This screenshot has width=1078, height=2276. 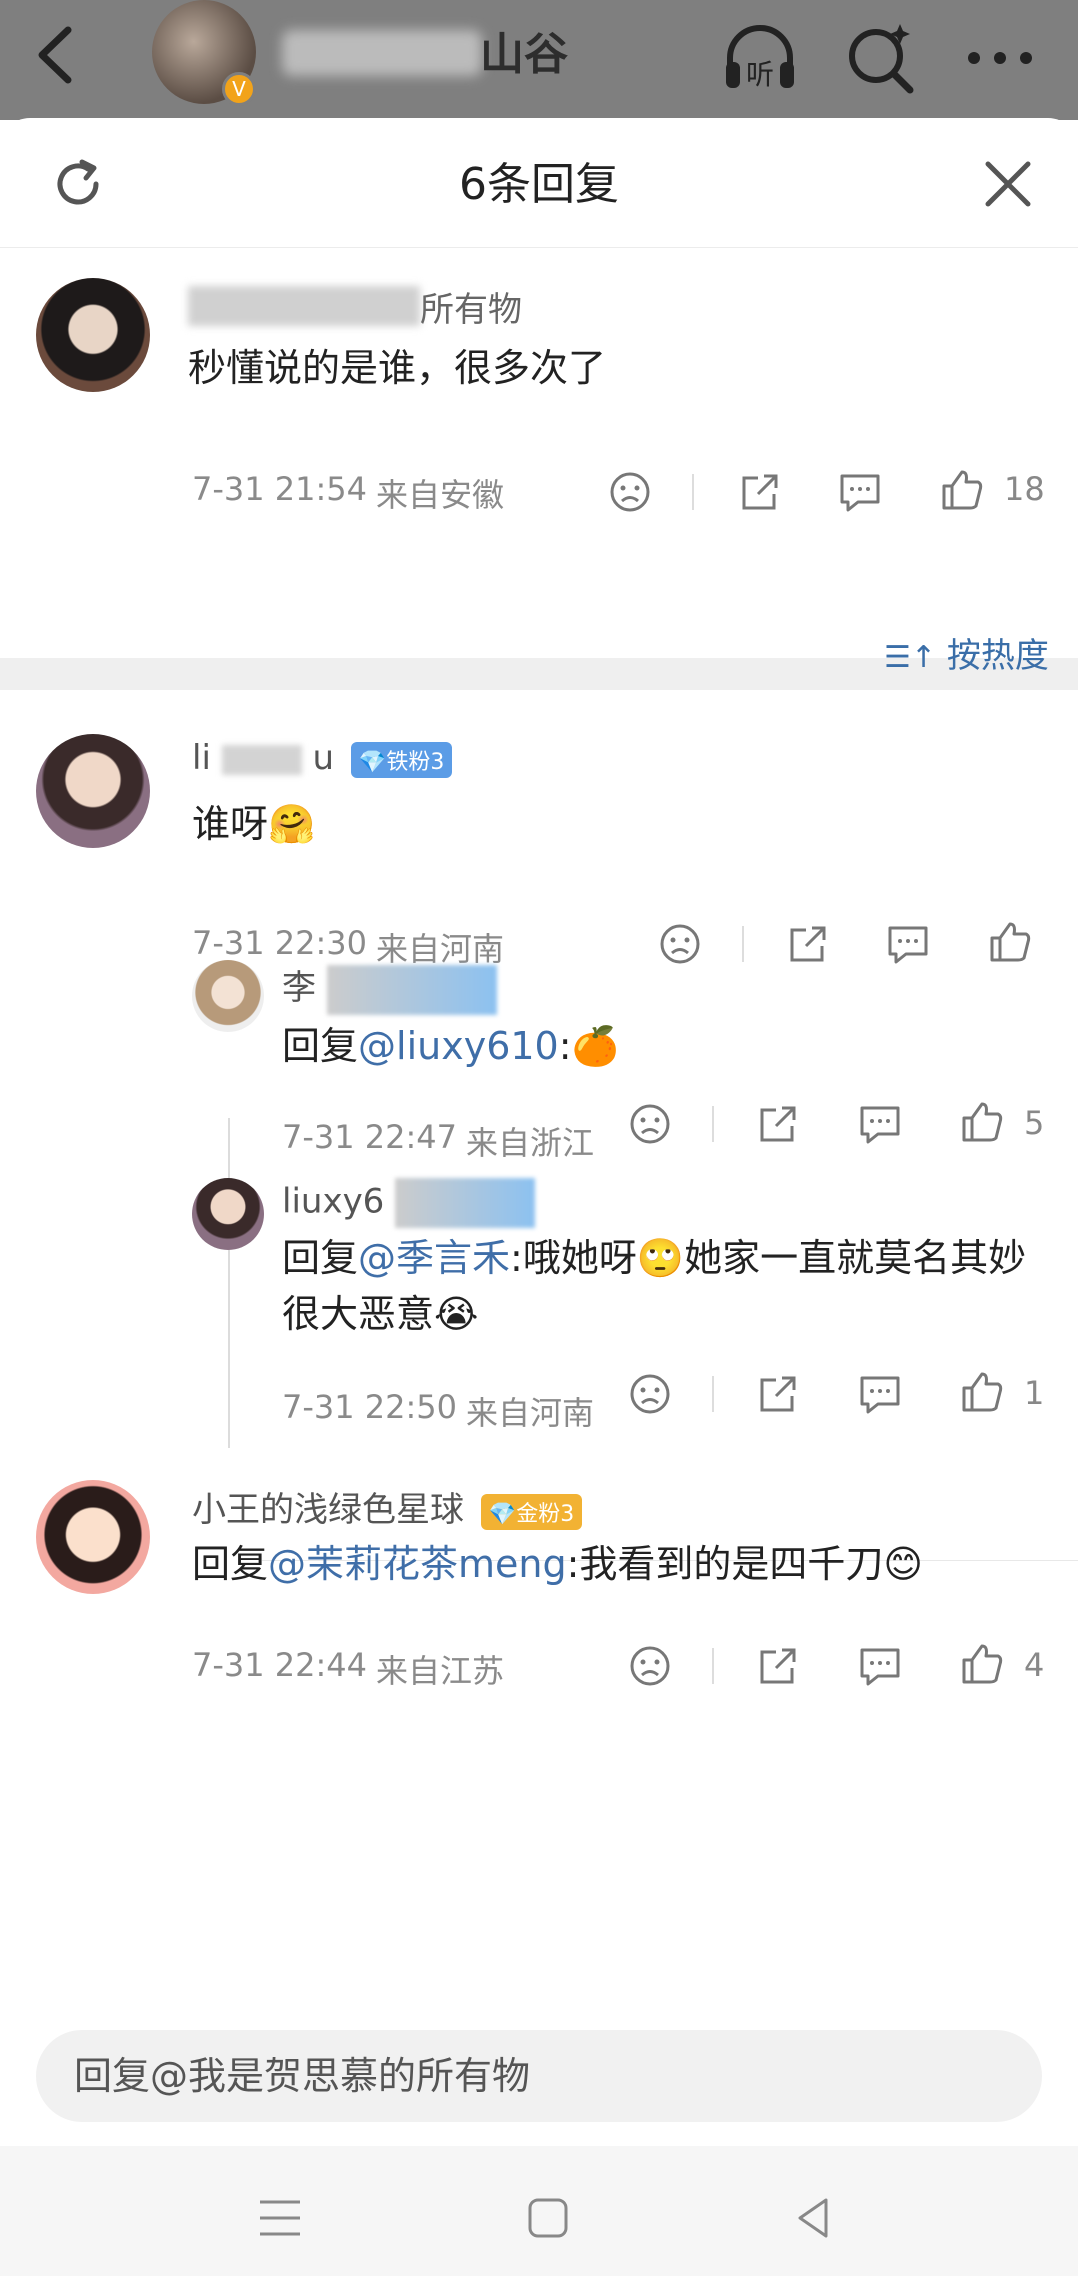 What do you see at coordinates (280, 1665) in the screenshot?
I see `comment-time: 7-31 22:44` at bounding box center [280, 1665].